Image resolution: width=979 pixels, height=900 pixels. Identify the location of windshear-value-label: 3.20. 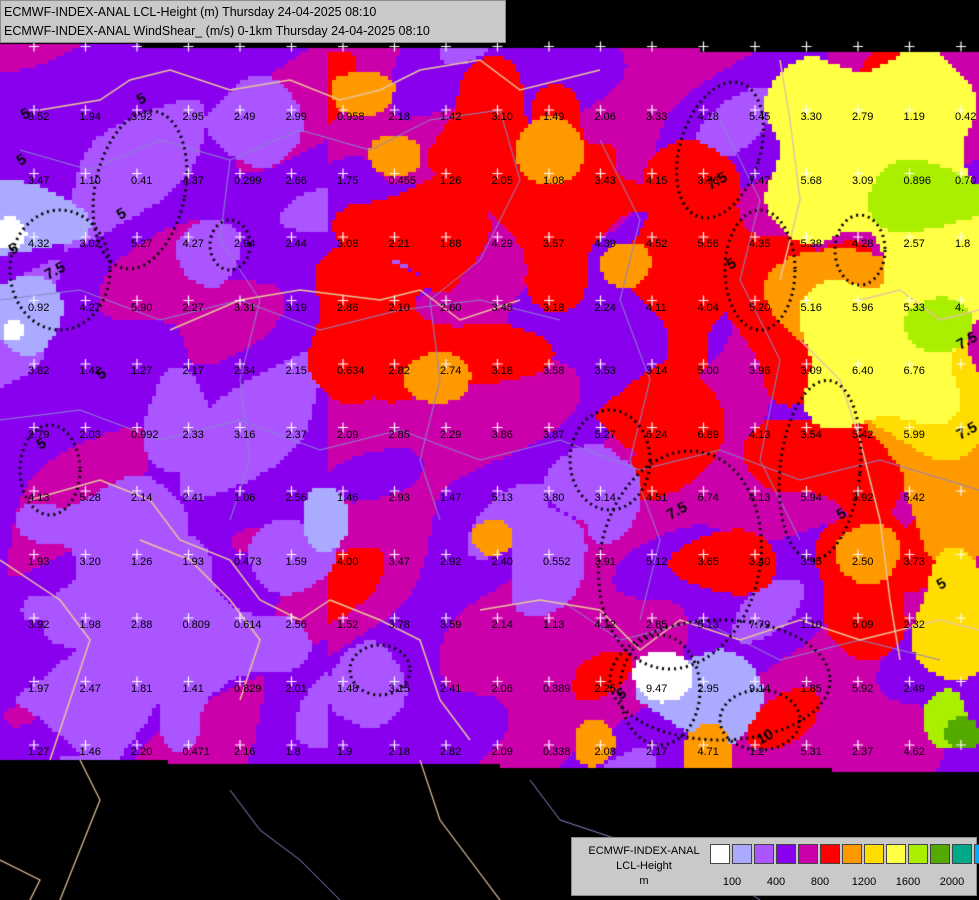
(90, 561).